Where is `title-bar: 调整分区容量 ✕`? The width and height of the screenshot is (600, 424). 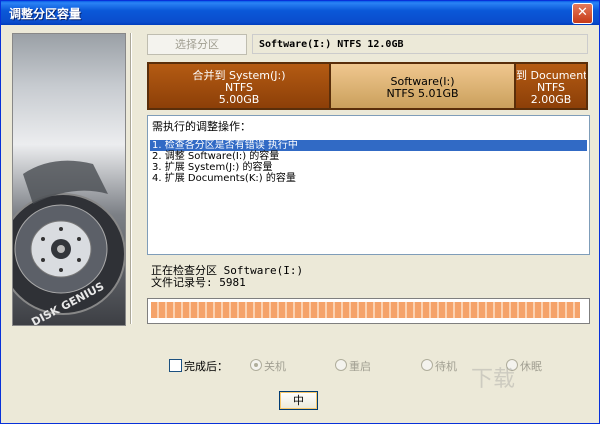 title-bar: 调整分区容量 ✕ is located at coordinates (300, 13).